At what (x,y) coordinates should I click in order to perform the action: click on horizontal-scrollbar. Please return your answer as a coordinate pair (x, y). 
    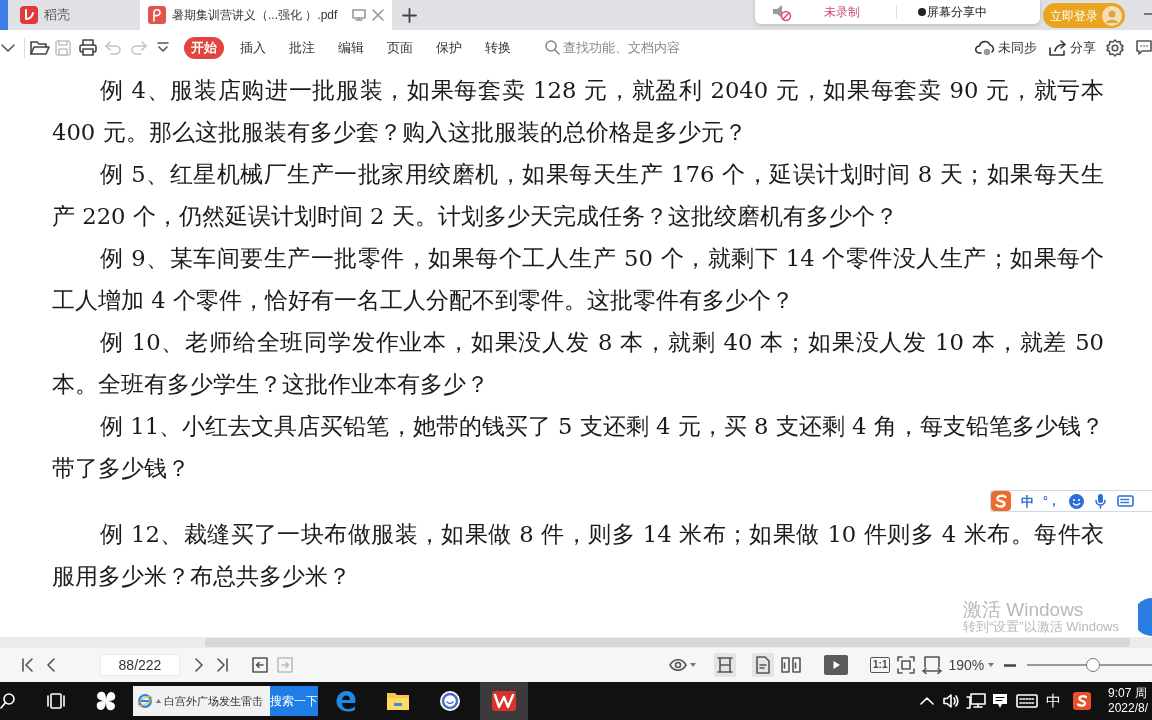
    Looking at the image, I should click on (576, 642).